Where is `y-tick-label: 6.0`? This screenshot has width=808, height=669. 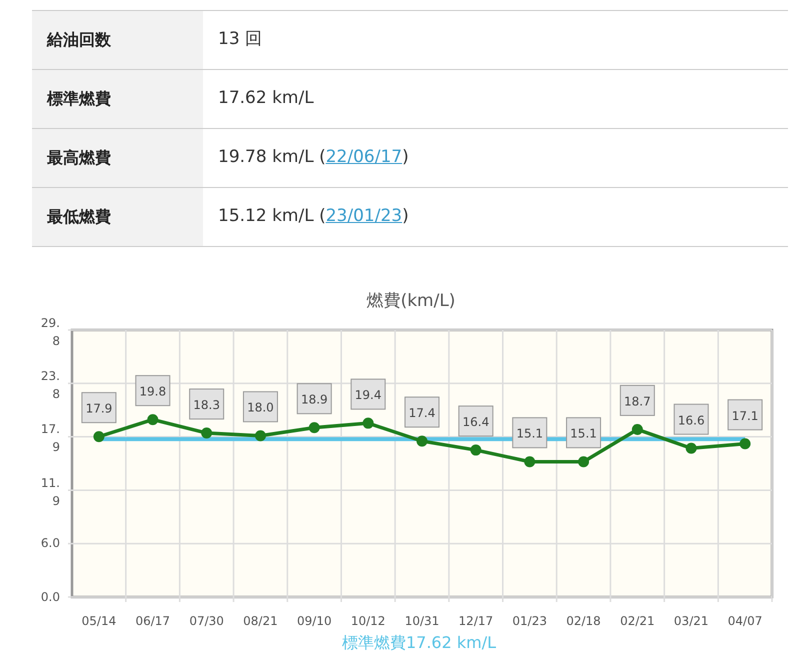
y-tick-label: 6.0 is located at coordinates (50, 543).